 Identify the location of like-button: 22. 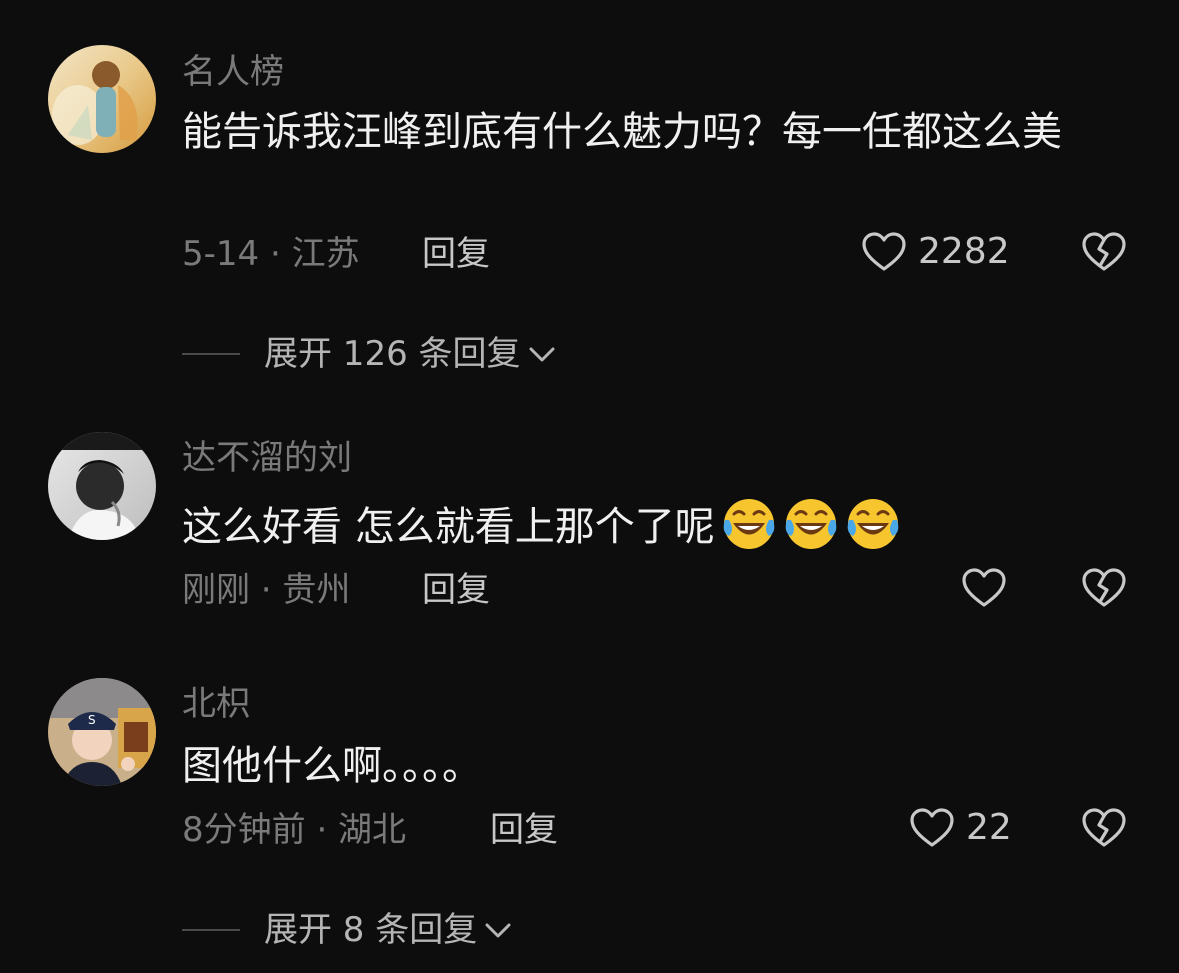
(960, 828).